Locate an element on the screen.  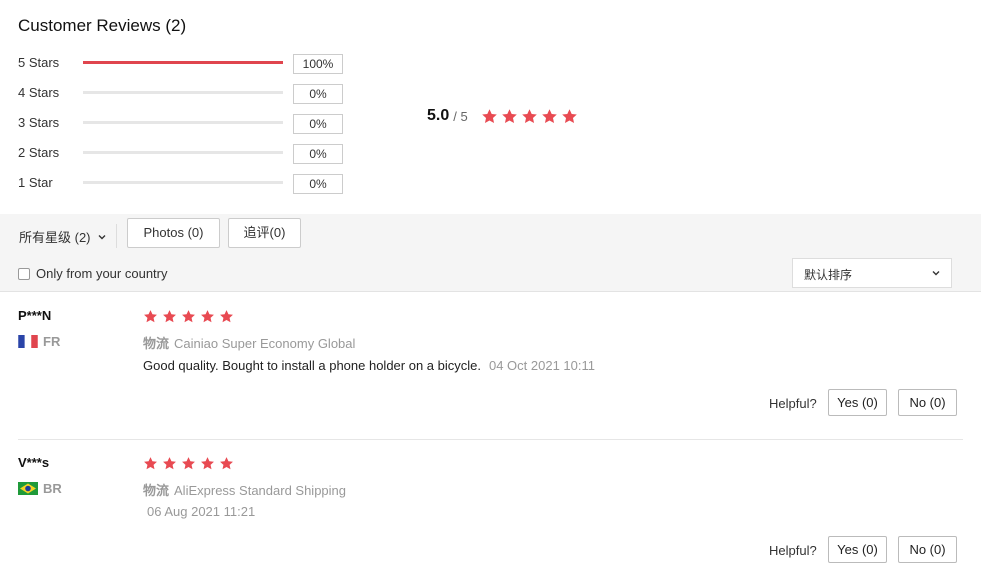
followup-filter-button: 追评(0) is located at coordinates (264, 233).